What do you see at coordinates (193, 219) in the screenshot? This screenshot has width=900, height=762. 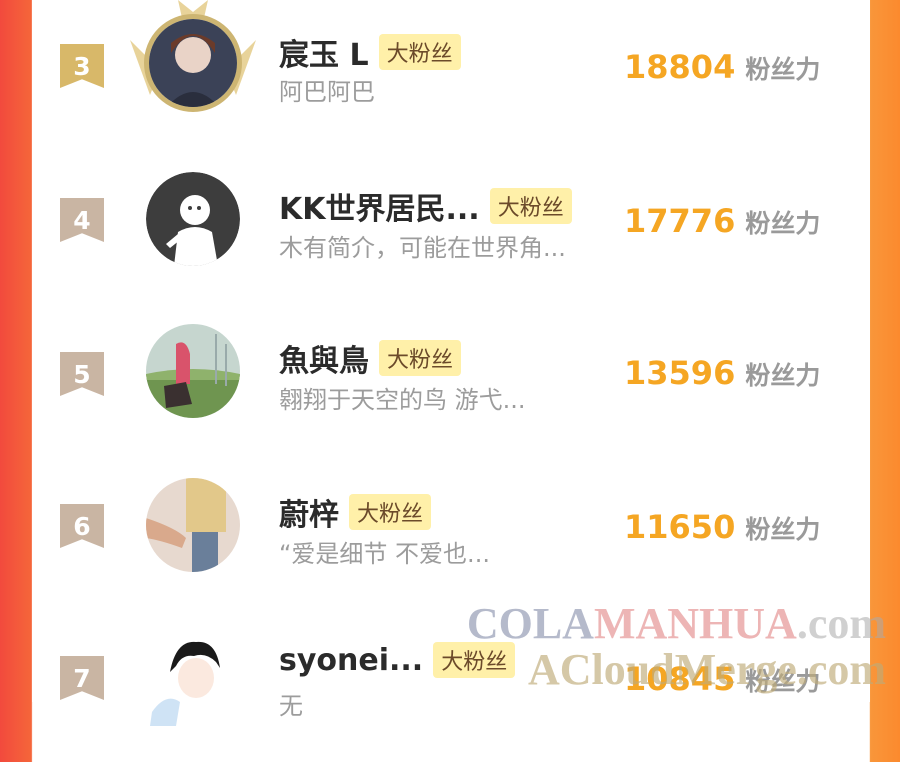 I see `default-avatar-icon` at bounding box center [193, 219].